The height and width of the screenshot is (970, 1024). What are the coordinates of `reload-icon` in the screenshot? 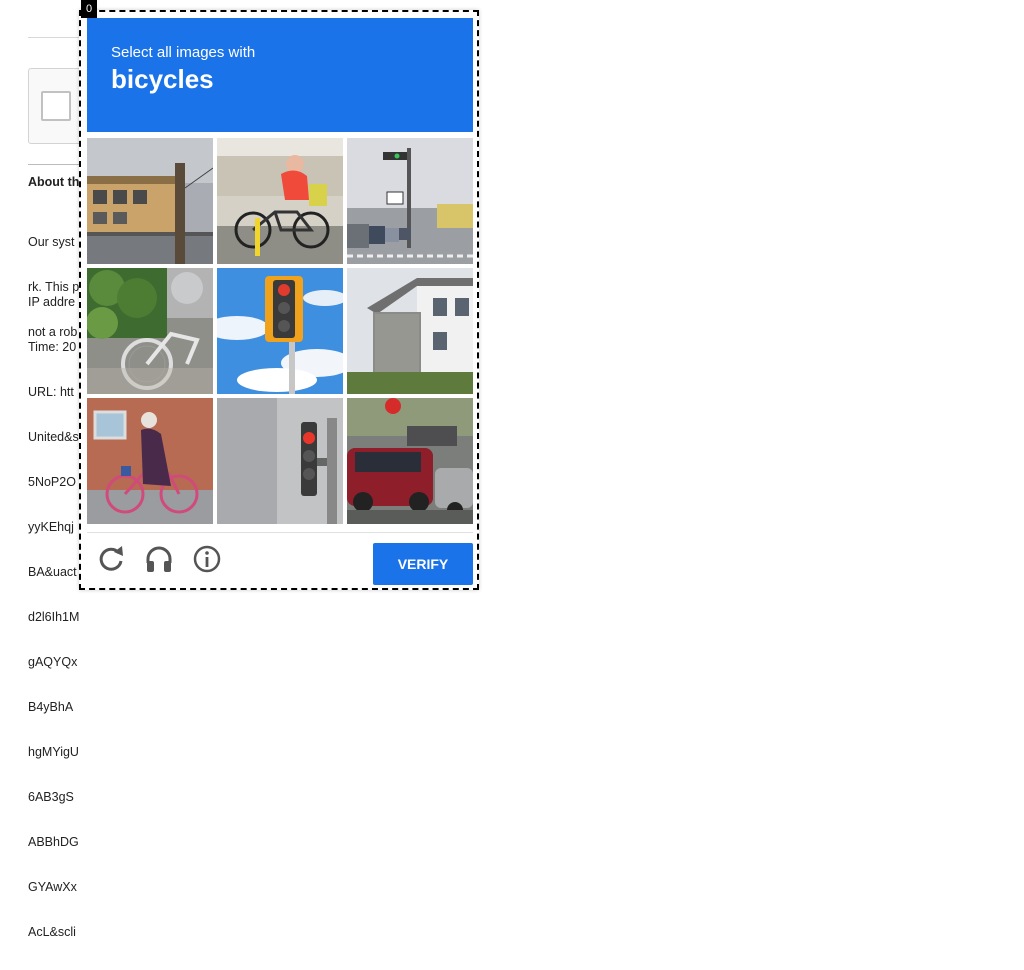 It's located at (111, 559).